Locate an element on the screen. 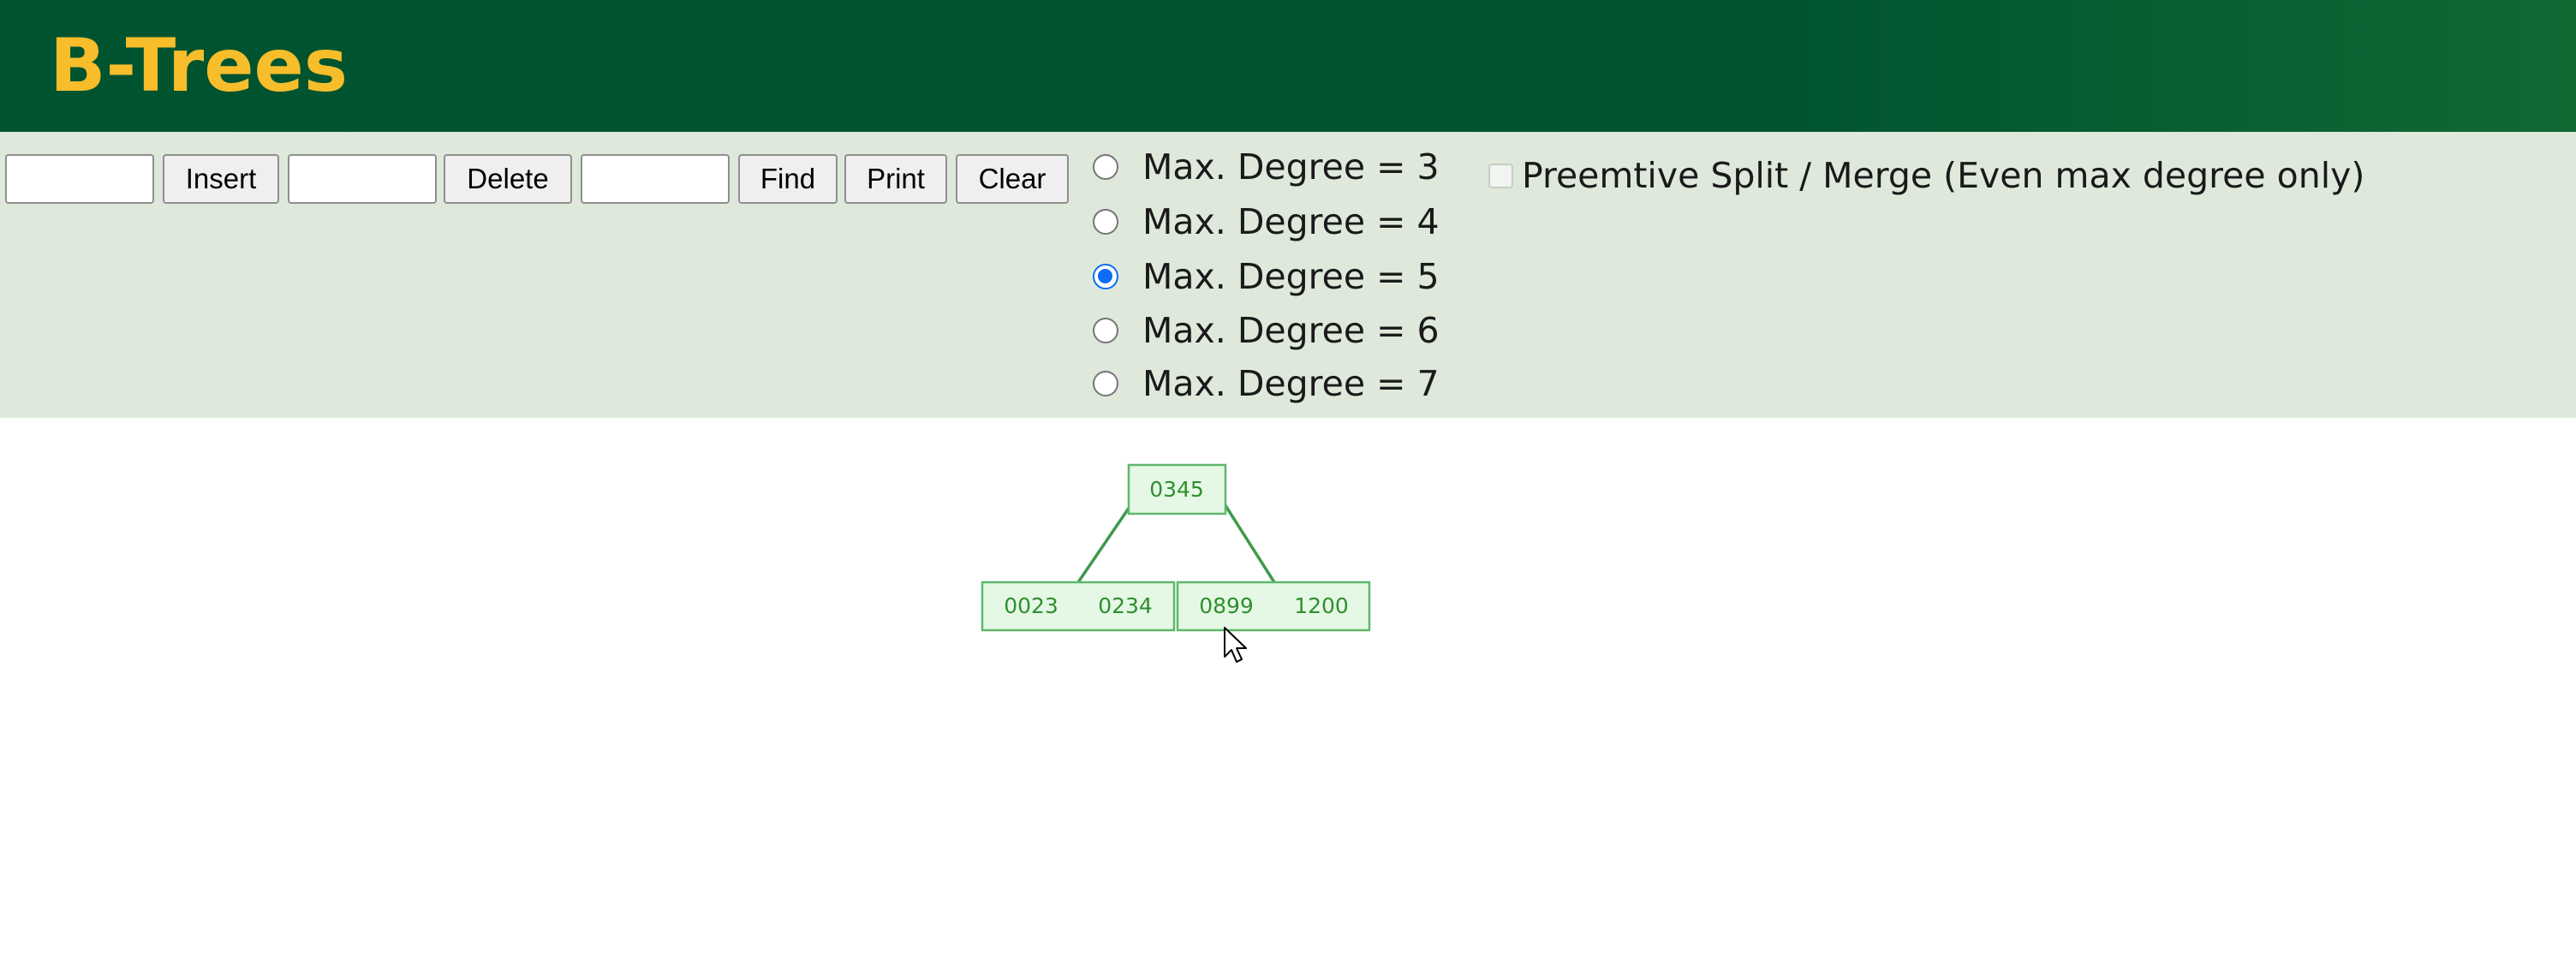 This screenshot has width=2576, height=965. tree-node-left: 0023 0234 is located at coordinates (1079, 606).